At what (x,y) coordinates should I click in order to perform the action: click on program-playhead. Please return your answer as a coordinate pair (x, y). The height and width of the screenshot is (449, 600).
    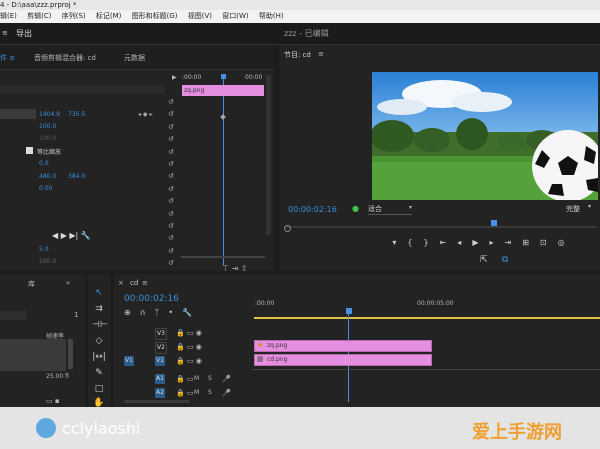
    Looking at the image, I should click on (494, 223).